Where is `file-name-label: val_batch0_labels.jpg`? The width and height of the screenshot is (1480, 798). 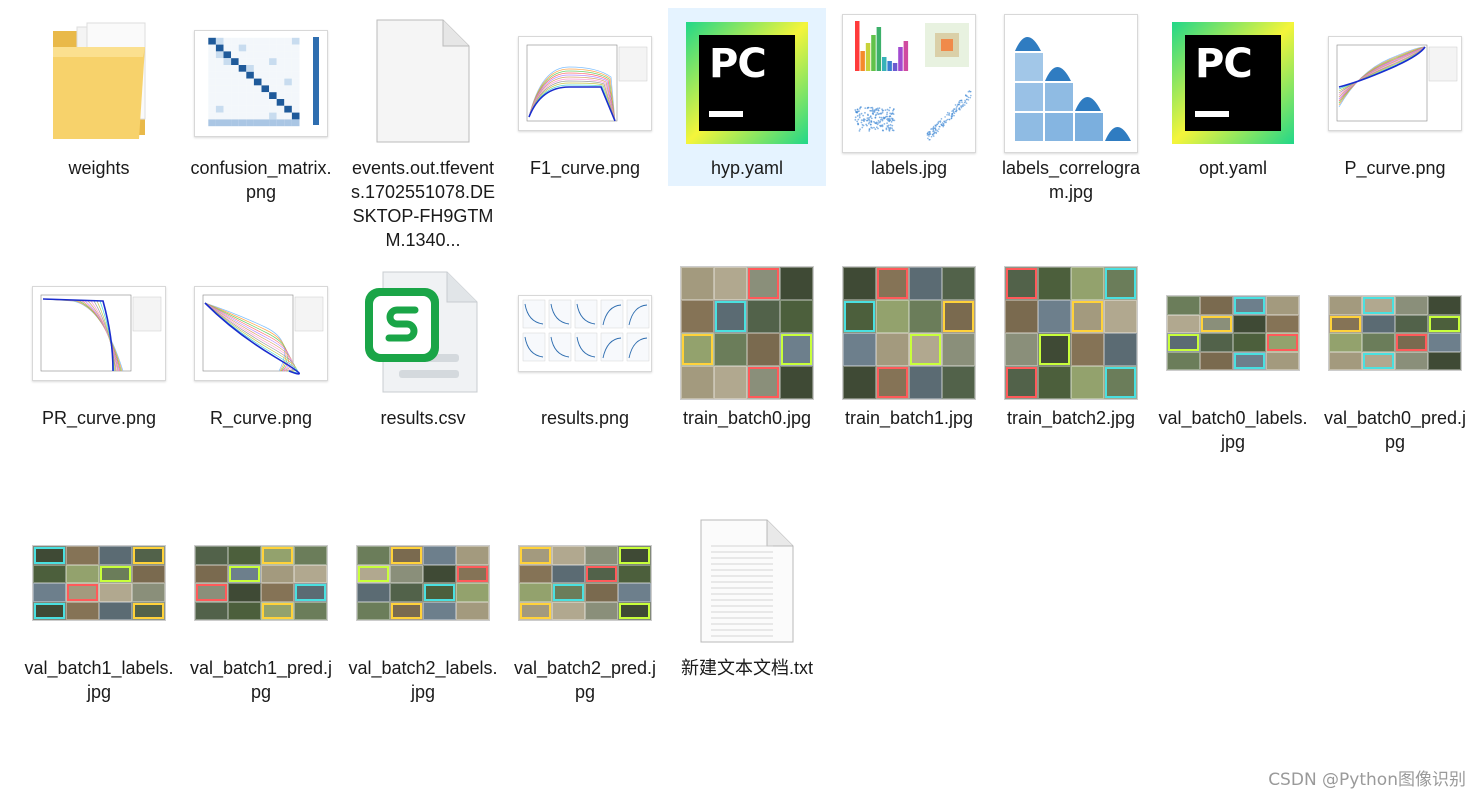 file-name-label: val_batch0_labels.jpg is located at coordinates (1233, 430).